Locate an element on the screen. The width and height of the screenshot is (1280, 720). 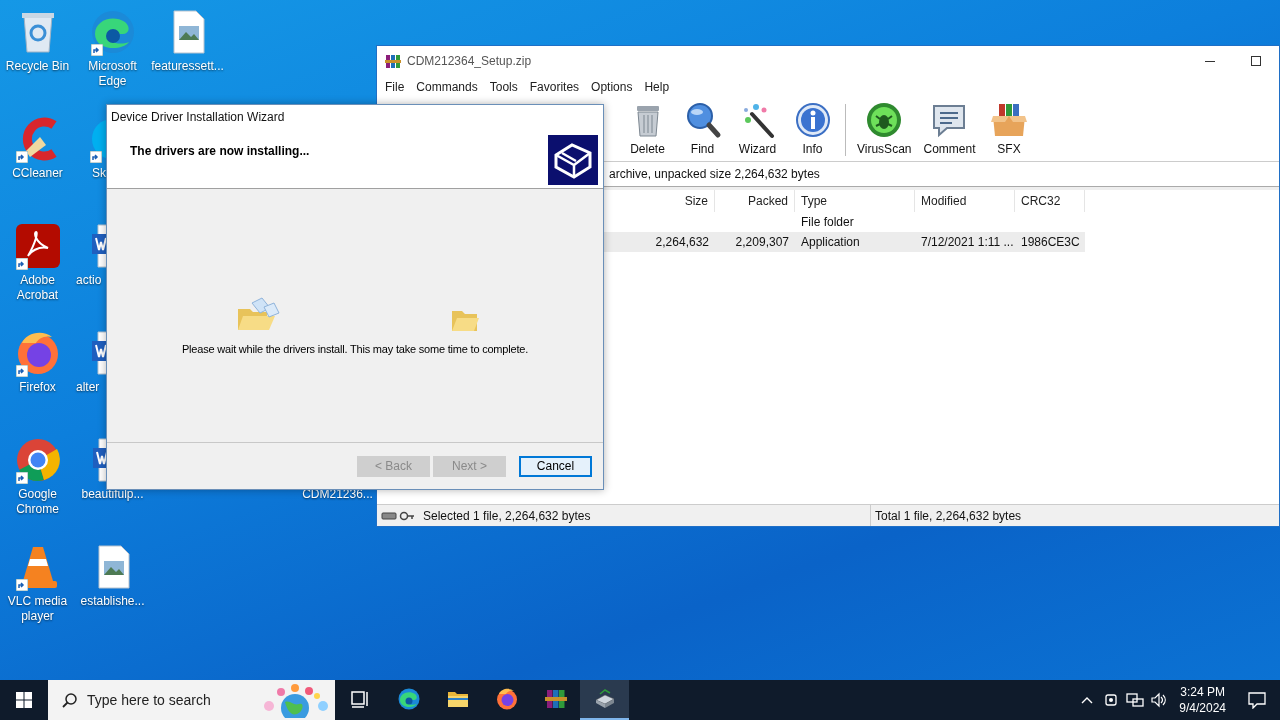
toolbar-button: VirusScan is located at coordinates (884, 127).